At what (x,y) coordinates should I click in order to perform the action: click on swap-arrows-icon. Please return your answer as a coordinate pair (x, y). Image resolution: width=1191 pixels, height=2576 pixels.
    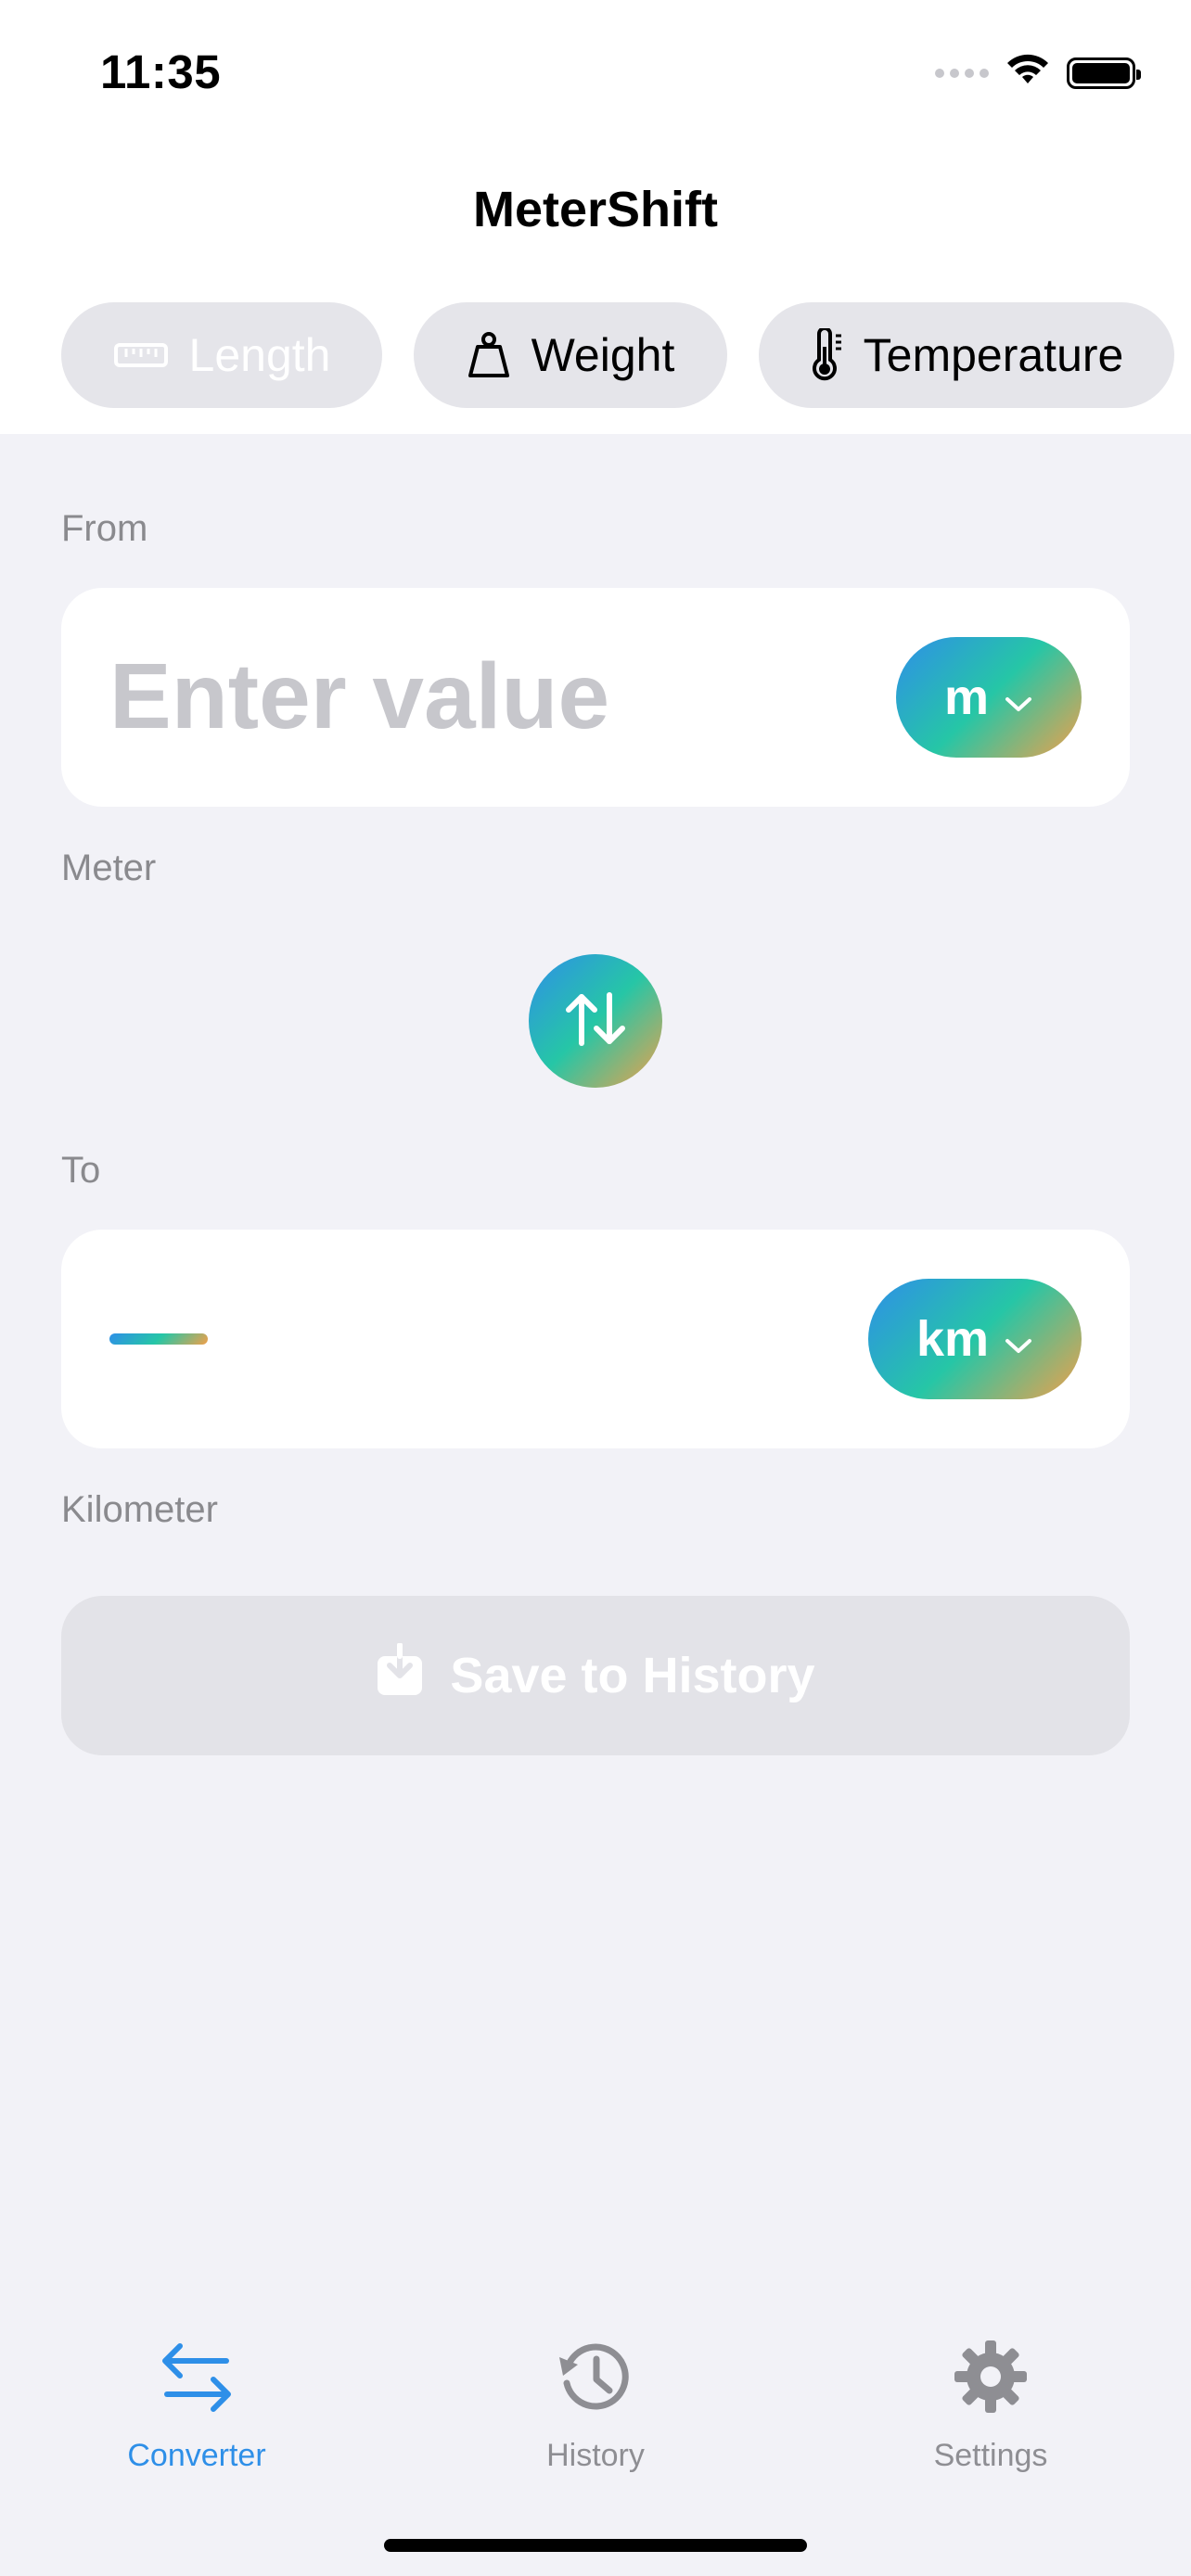
    Looking at the image, I should click on (595, 1021).